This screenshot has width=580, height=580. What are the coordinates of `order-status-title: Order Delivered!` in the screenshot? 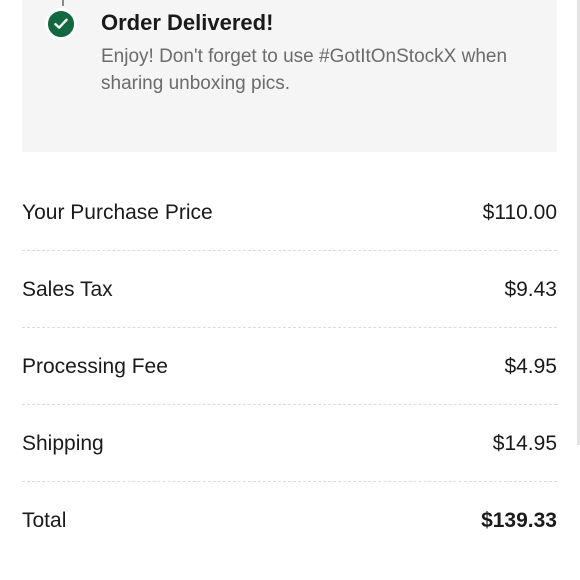 It's located at (187, 22).